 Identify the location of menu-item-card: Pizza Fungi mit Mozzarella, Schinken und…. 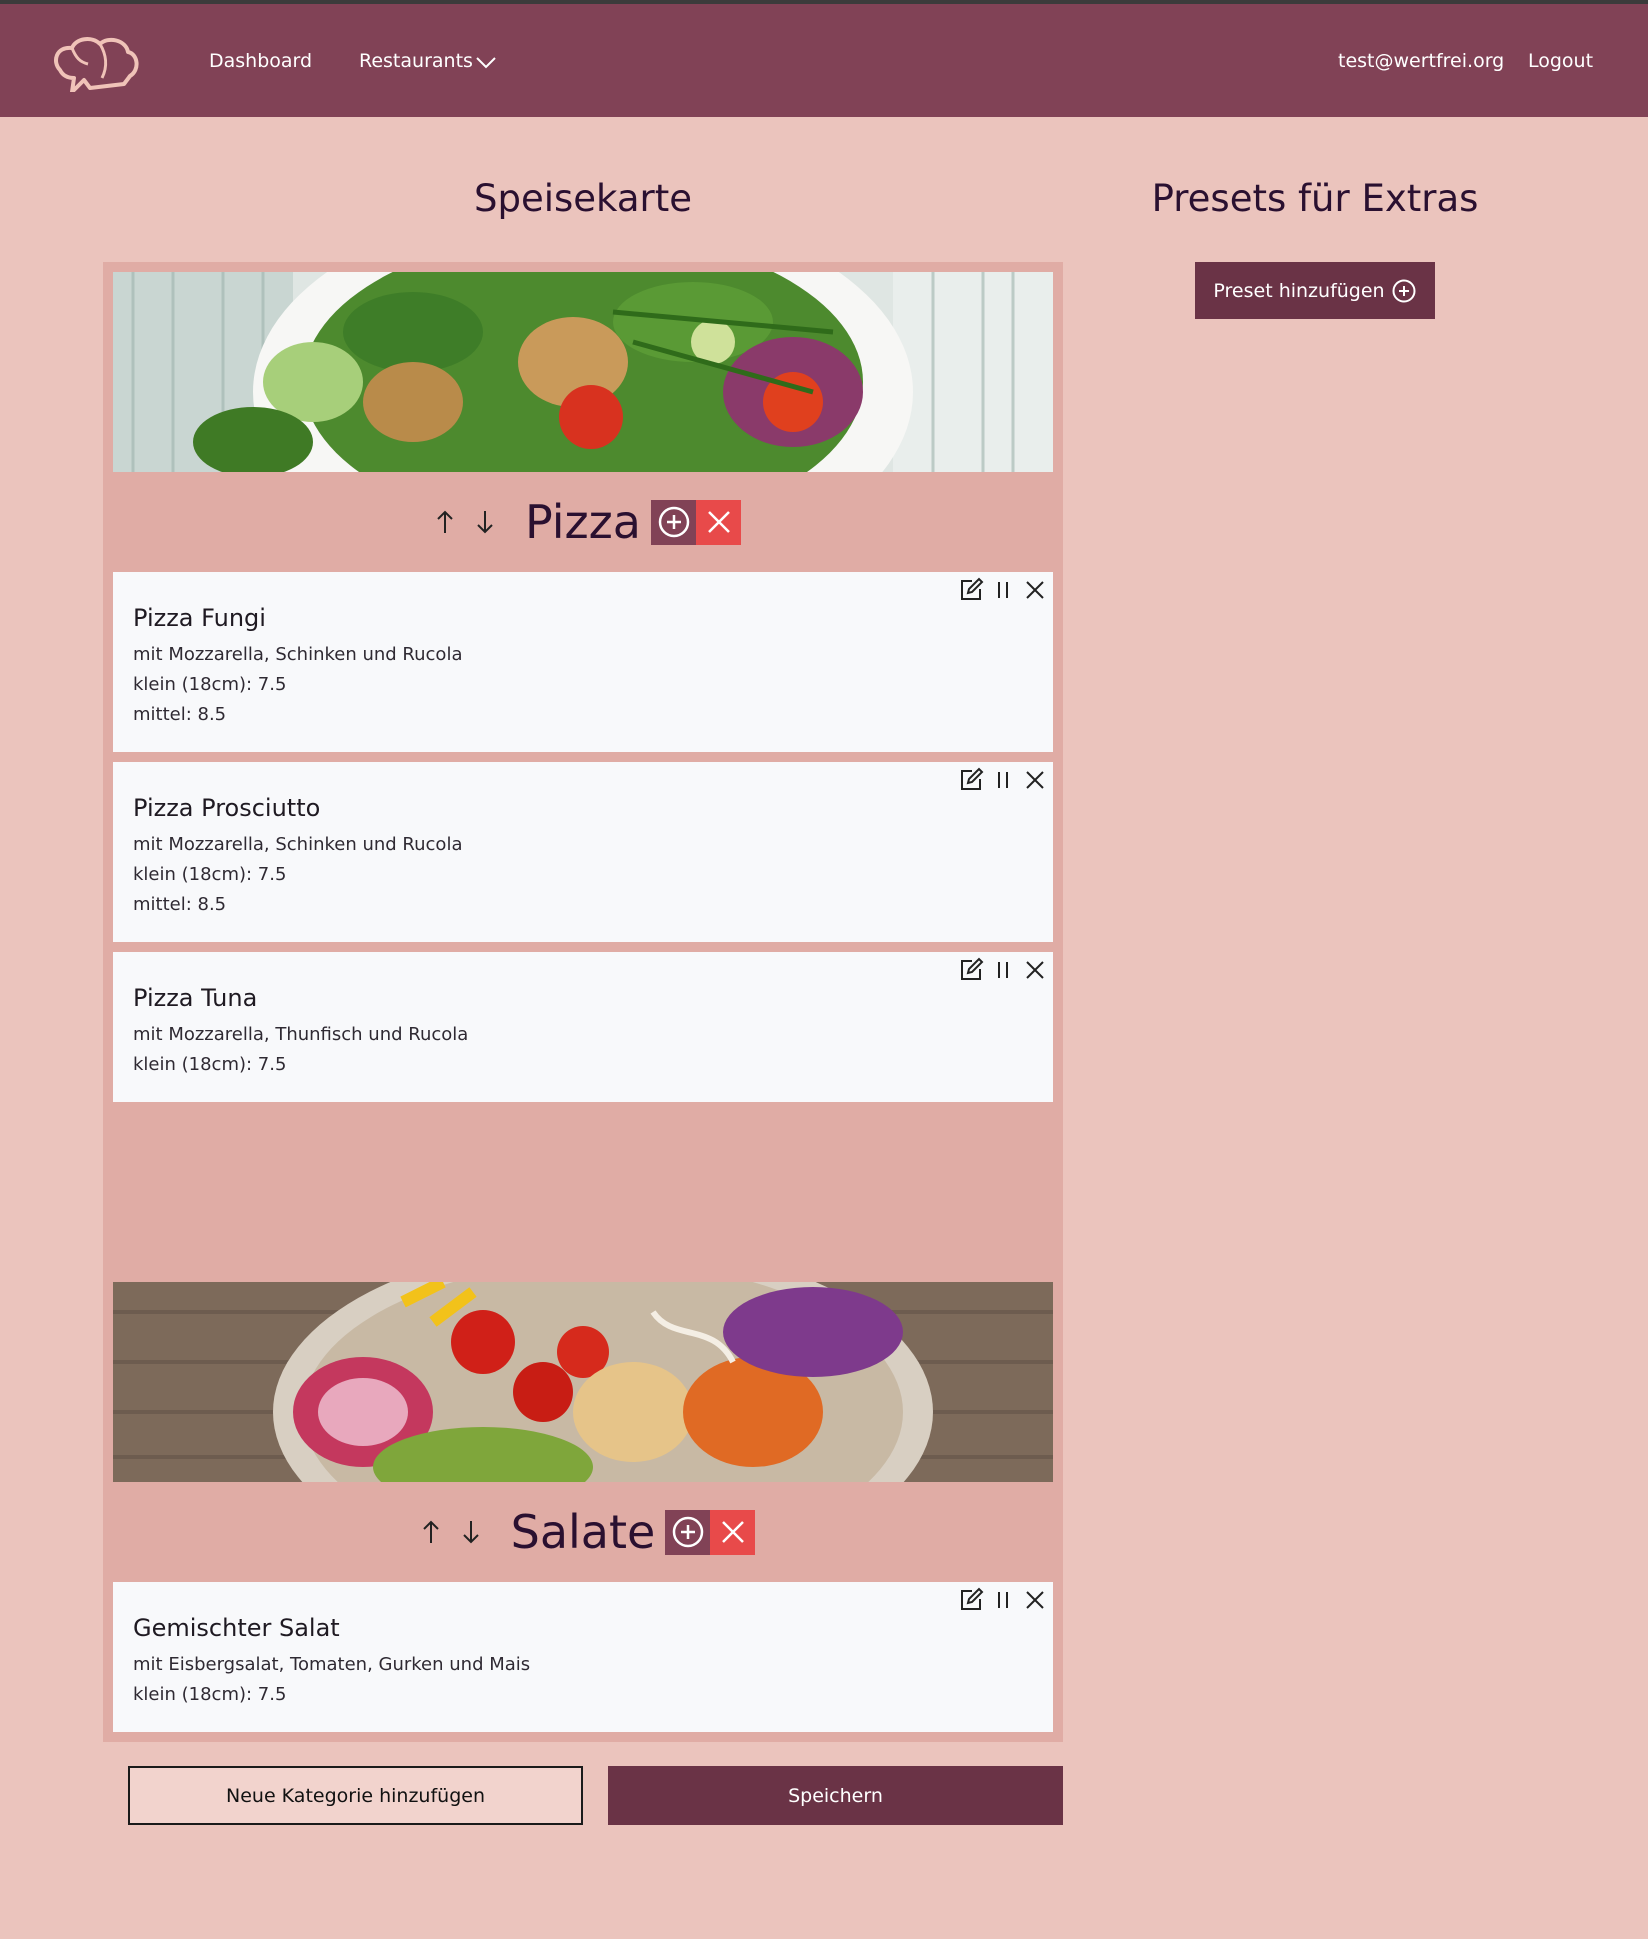
(583, 662).